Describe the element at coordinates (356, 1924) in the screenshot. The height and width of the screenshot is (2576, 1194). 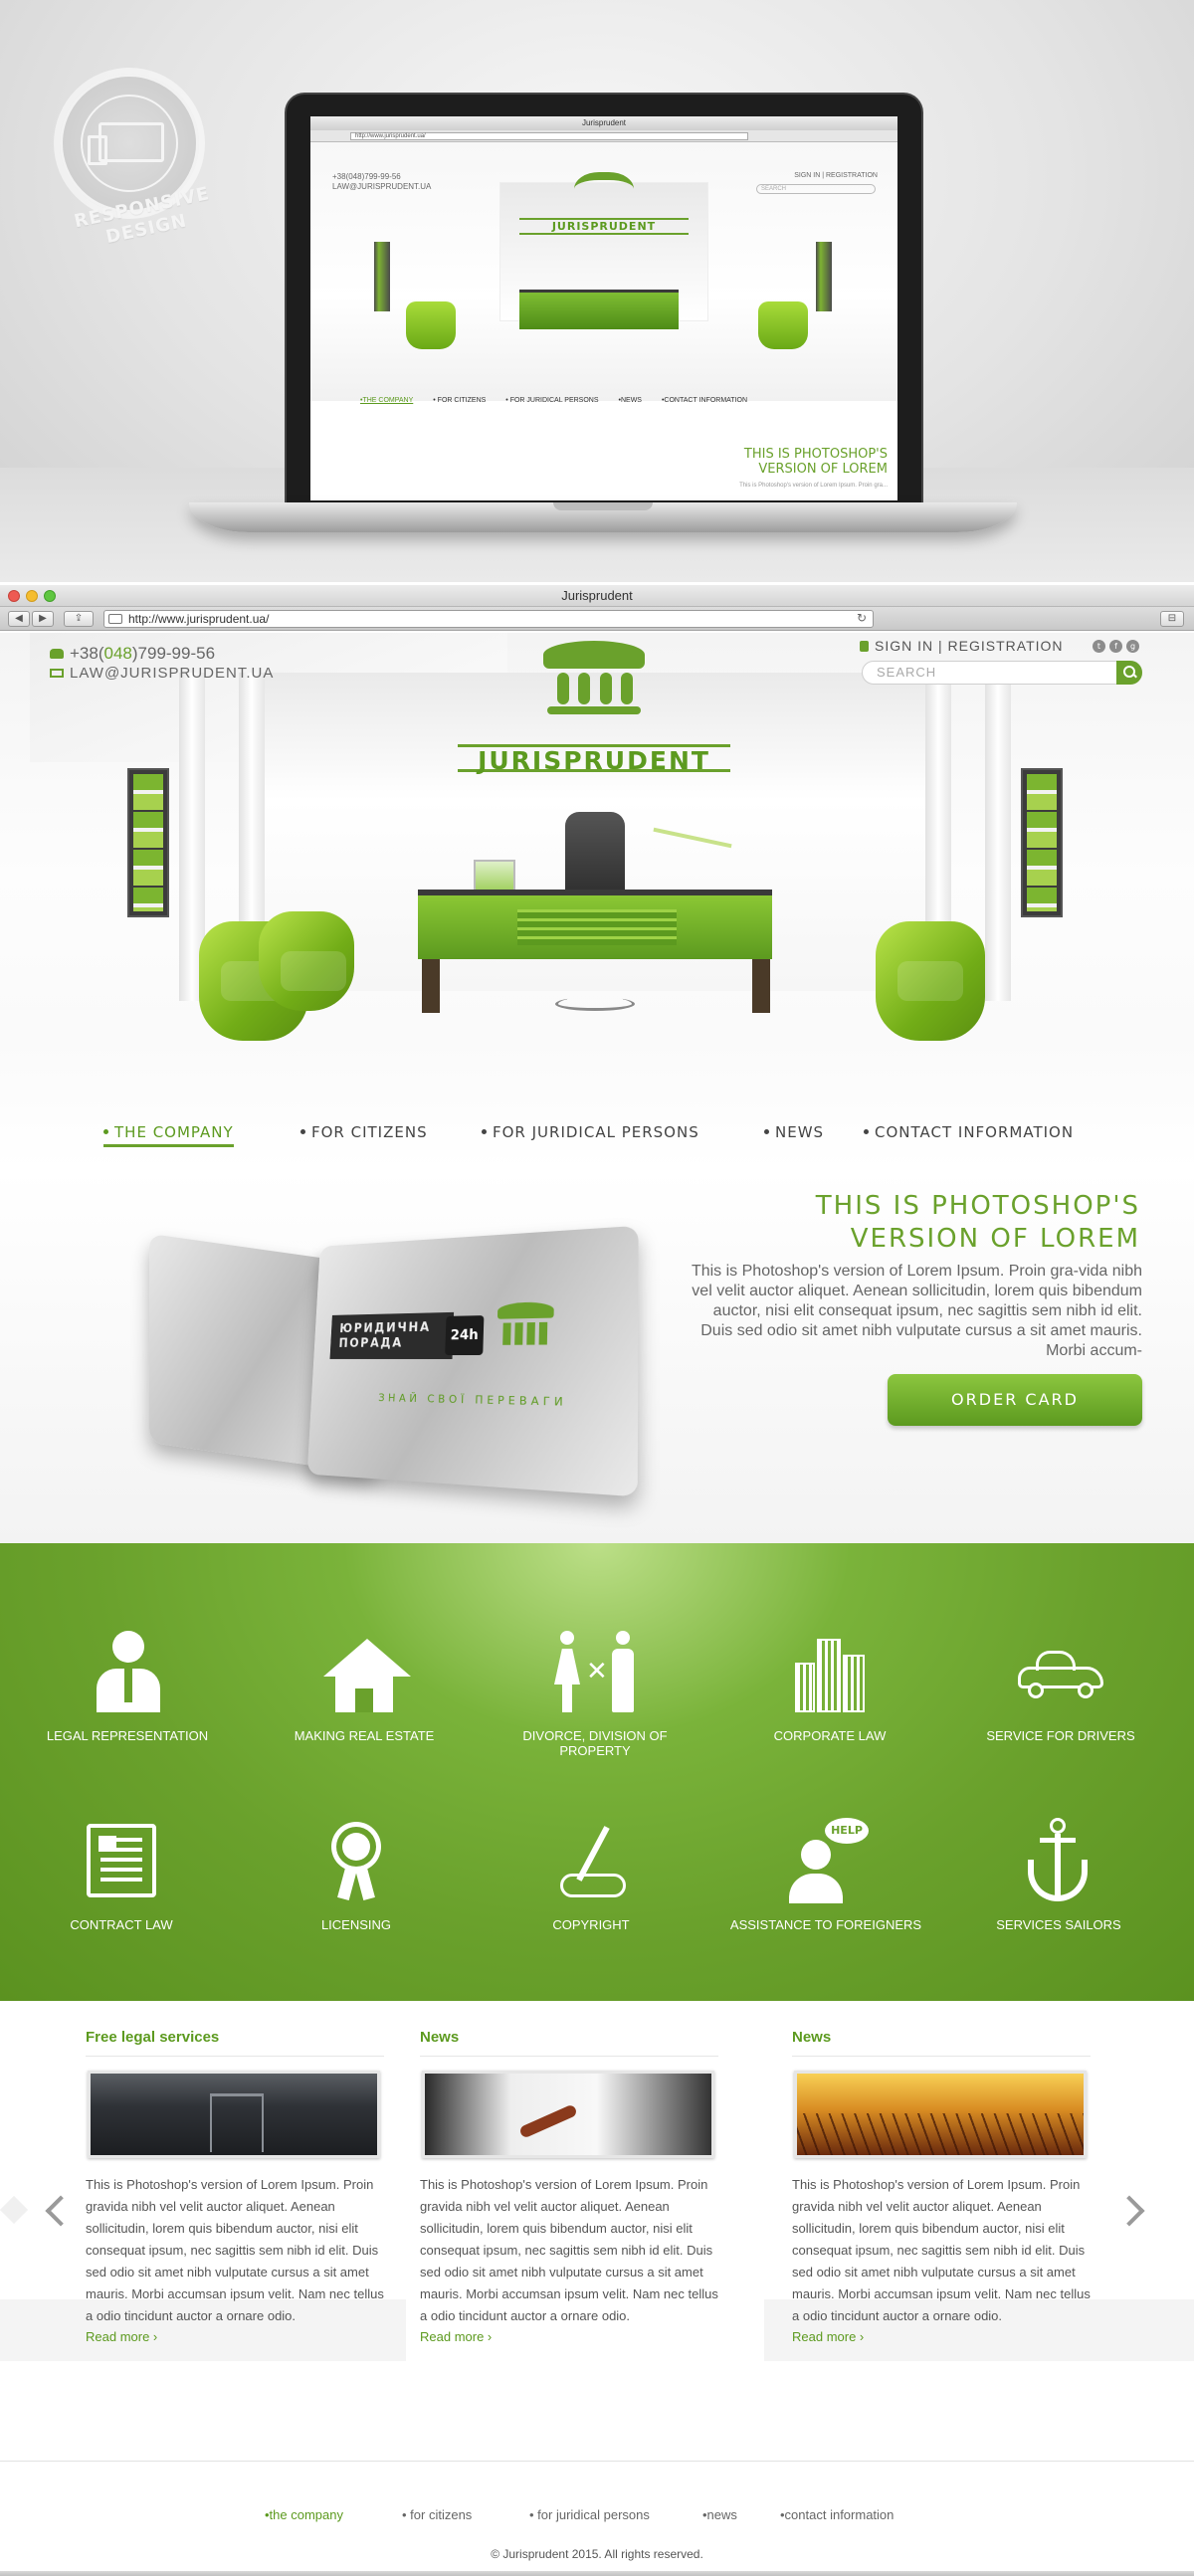
I see `service-label: LICENSING` at that location.